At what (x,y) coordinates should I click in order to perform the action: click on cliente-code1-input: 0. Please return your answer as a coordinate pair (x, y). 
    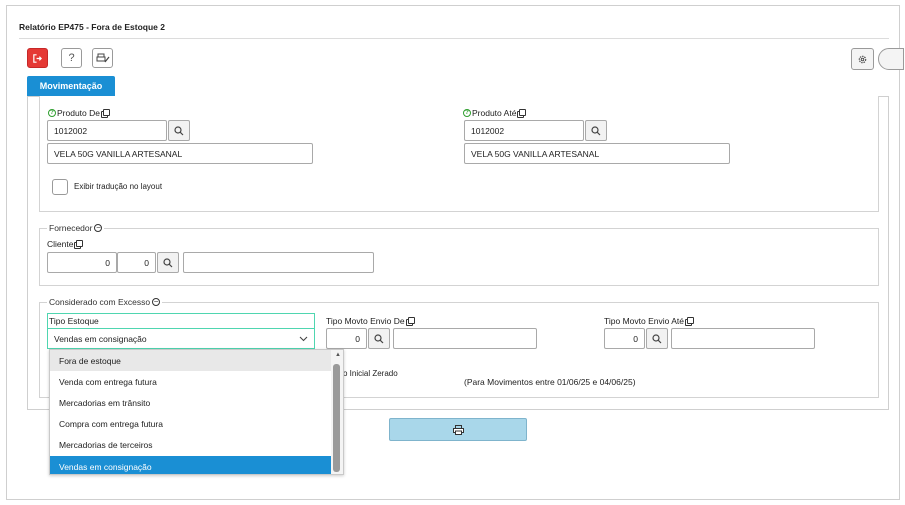
    Looking at the image, I should click on (82, 262).